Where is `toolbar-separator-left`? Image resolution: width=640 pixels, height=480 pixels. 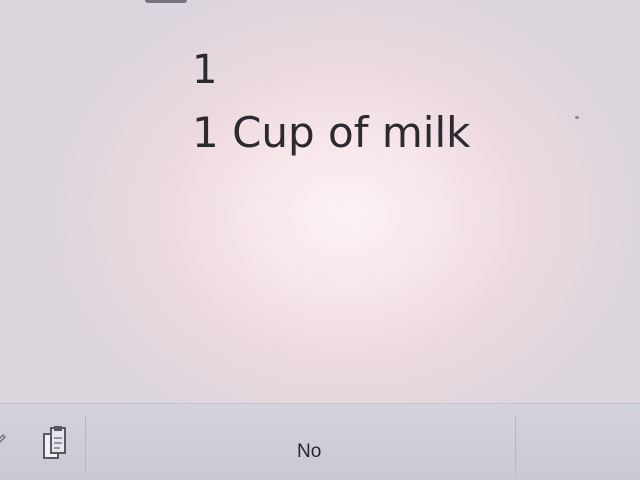
toolbar-separator-left is located at coordinates (85, 445).